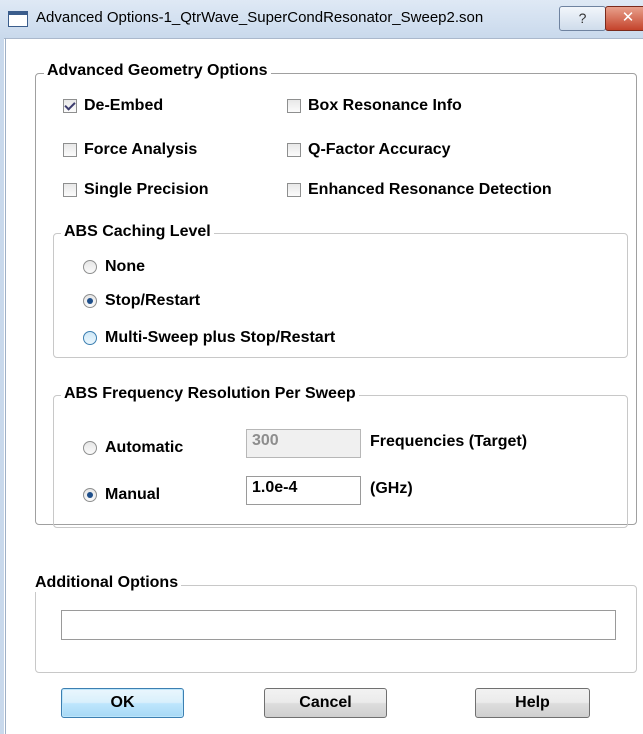  I want to click on caching-stop-restart-label: Stop/Restart, so click(153, 300).